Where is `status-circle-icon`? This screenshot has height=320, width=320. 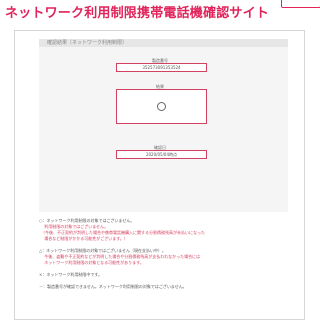 status-circle-icon is located at coordinates (161, 106).